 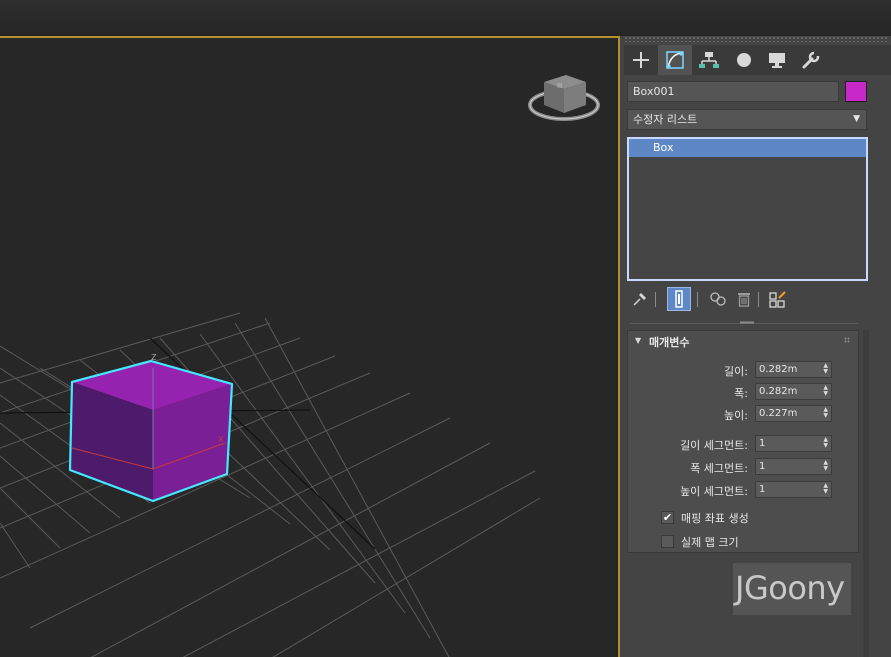 What do you see at coordinates (747, 322) in the screenshot?
I see `divider-grip` at bounding box center [747, 322].